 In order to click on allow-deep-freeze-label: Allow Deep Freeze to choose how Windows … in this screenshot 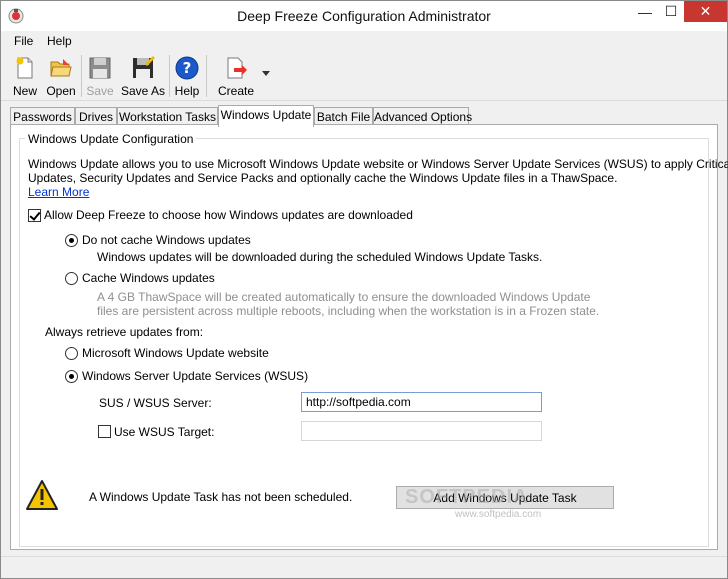, I will do `click(228, 215)`.